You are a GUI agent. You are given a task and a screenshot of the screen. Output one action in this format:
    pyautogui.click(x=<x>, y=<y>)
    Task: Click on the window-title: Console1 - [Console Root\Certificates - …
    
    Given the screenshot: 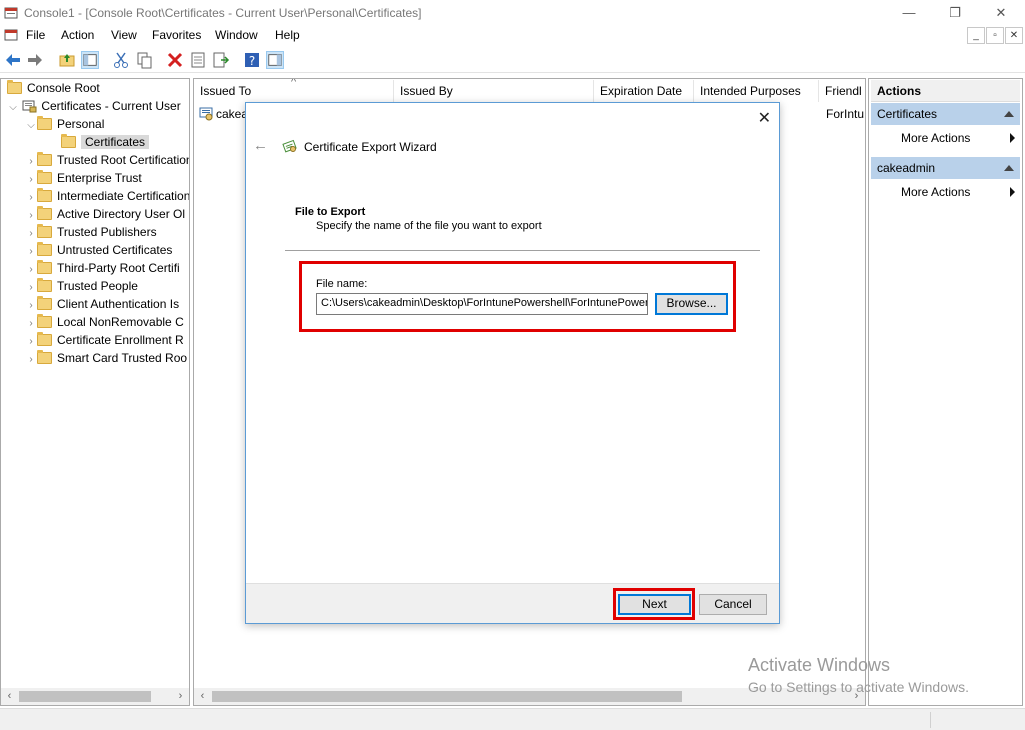 What is the action you would take?
    pyautogui.click(x=223, y=13)
    